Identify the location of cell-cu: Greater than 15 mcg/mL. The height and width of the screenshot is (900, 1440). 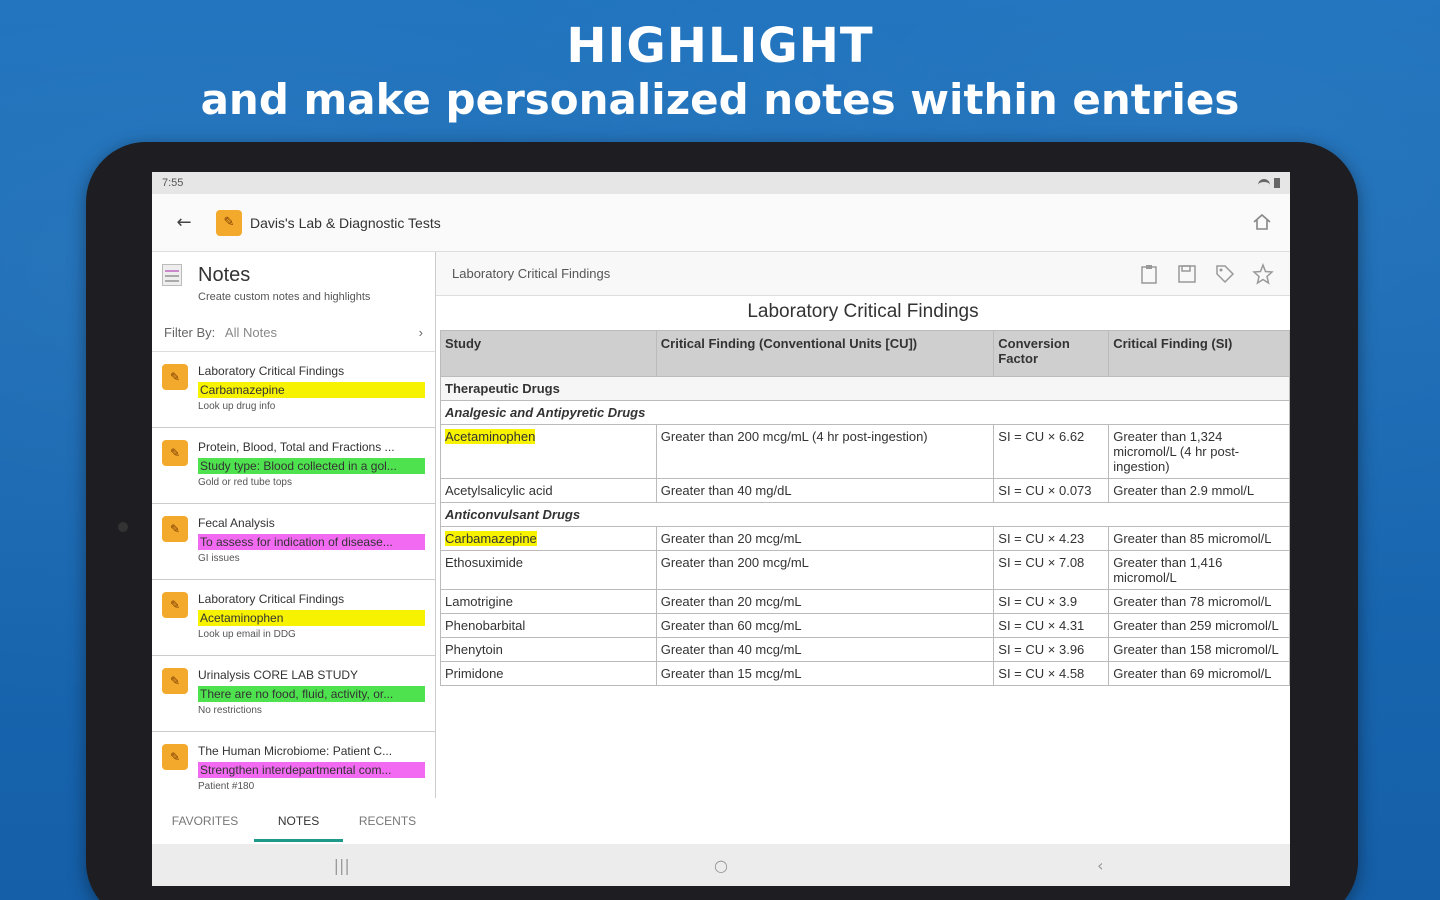
(825, 673).